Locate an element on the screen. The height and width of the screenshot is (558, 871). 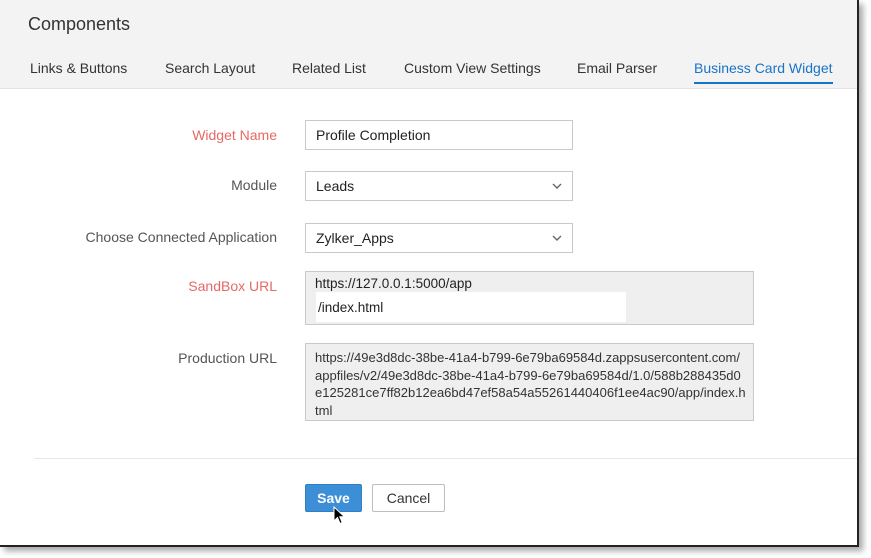
tab-email-parser: Email Parser is located at coordinates (617, 71).